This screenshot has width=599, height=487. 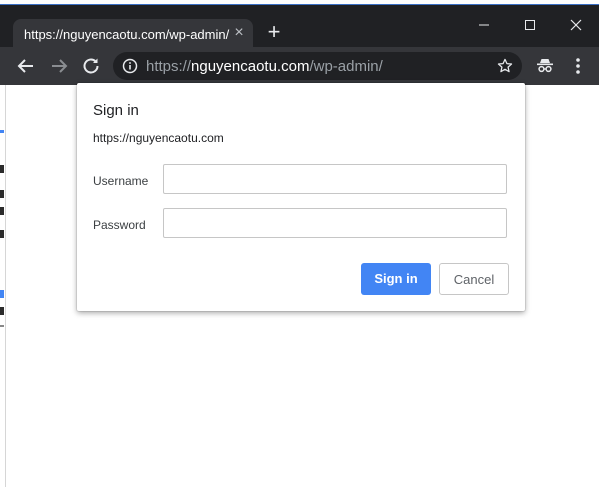 I want to click on password-label: Password, so click(x=119, y=225).